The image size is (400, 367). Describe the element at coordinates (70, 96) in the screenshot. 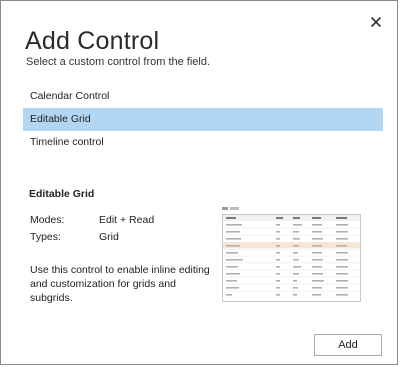

I see `control-item-label: Calendar Control` at that location.